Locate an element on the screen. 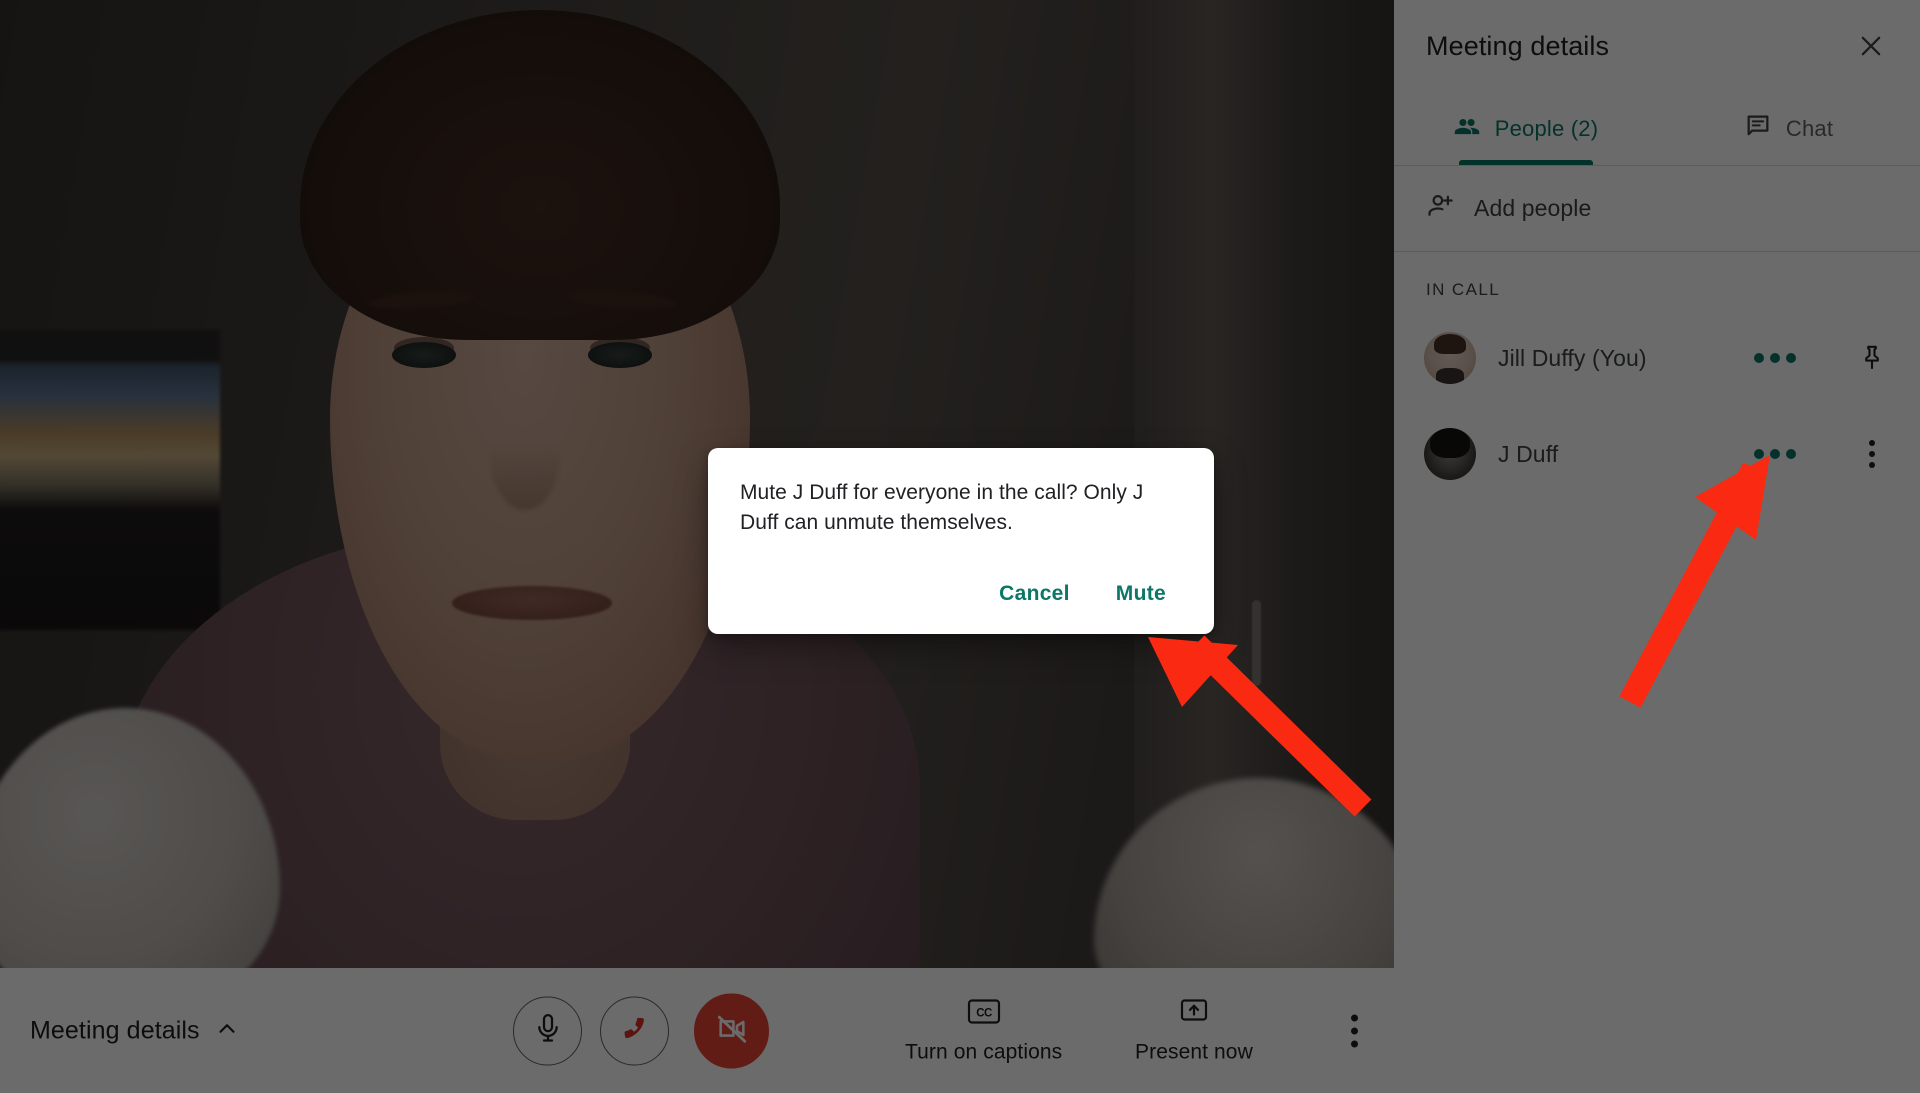 The image size is (1920, 1093). add-people-label: Add people is located at coordinates (1533, 208).